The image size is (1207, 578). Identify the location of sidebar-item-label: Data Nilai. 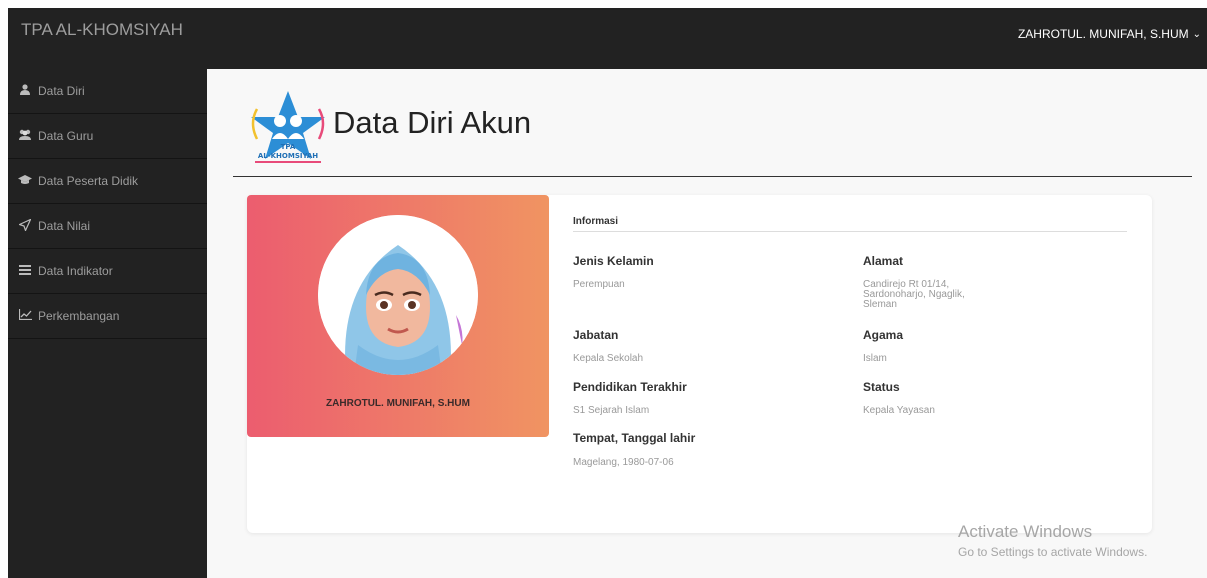
(64, 226).